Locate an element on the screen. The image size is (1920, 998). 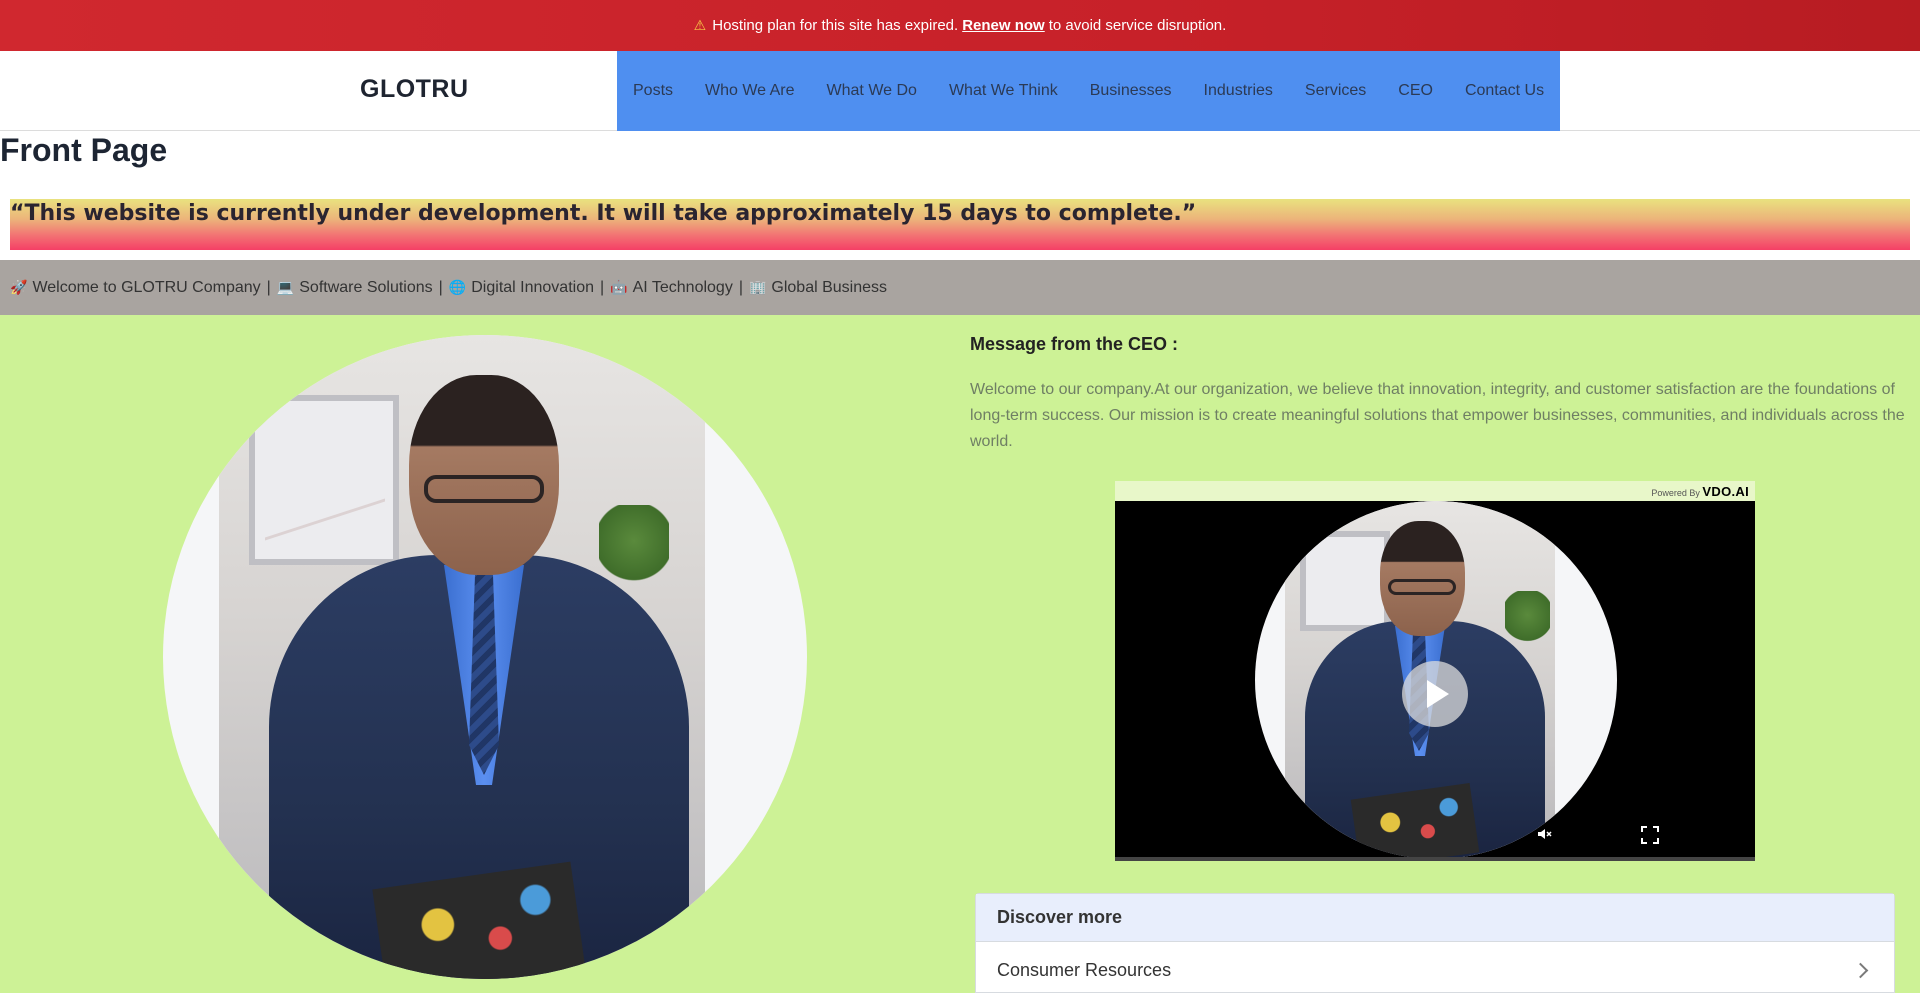
discover-item-consumer-resources: Consumer Resources is located at coordinates (1435, 970).